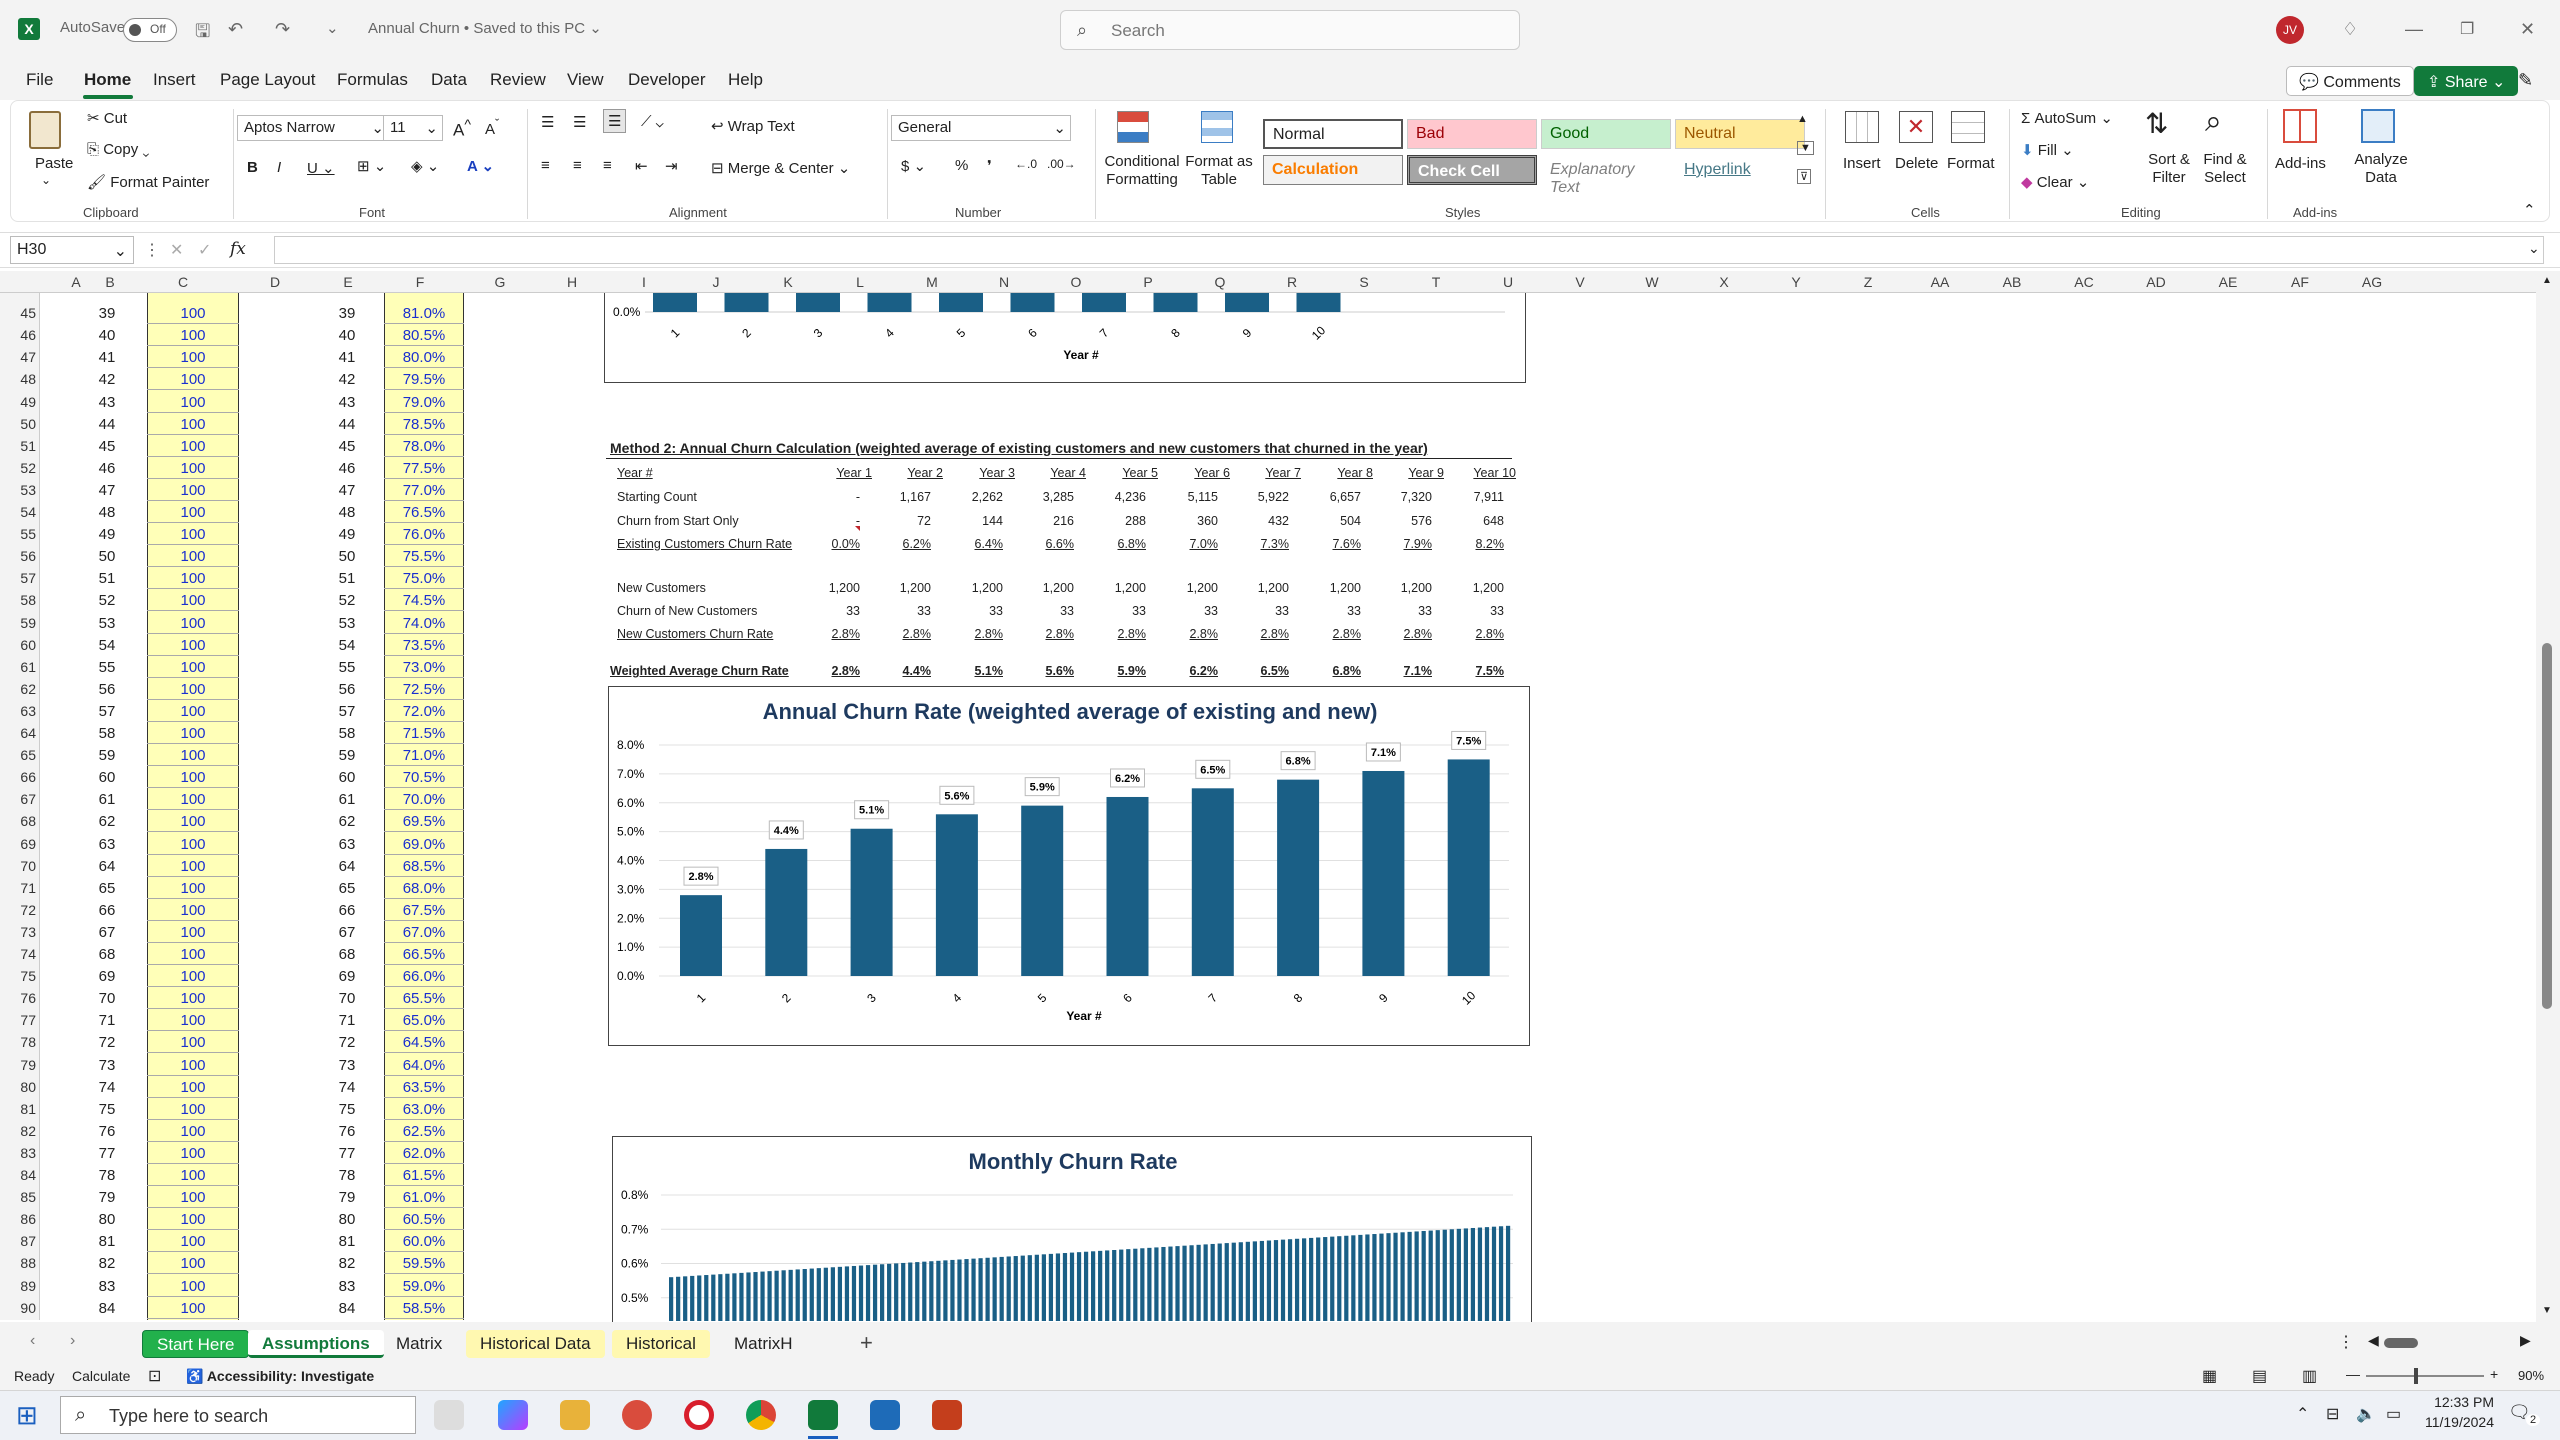  I want to click on cell-e: 81, so click(347, 1241).